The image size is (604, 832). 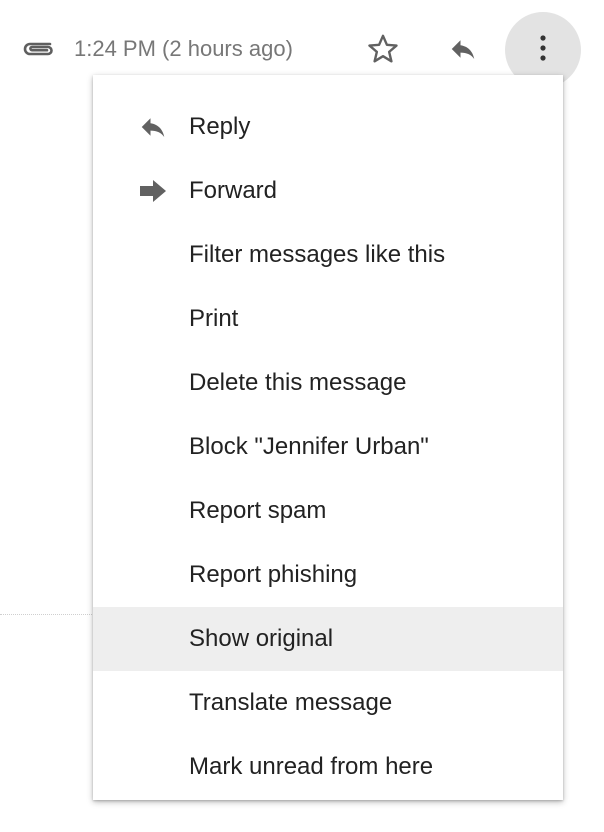 I want to click on reply-icon, so click(x=153, y=127).